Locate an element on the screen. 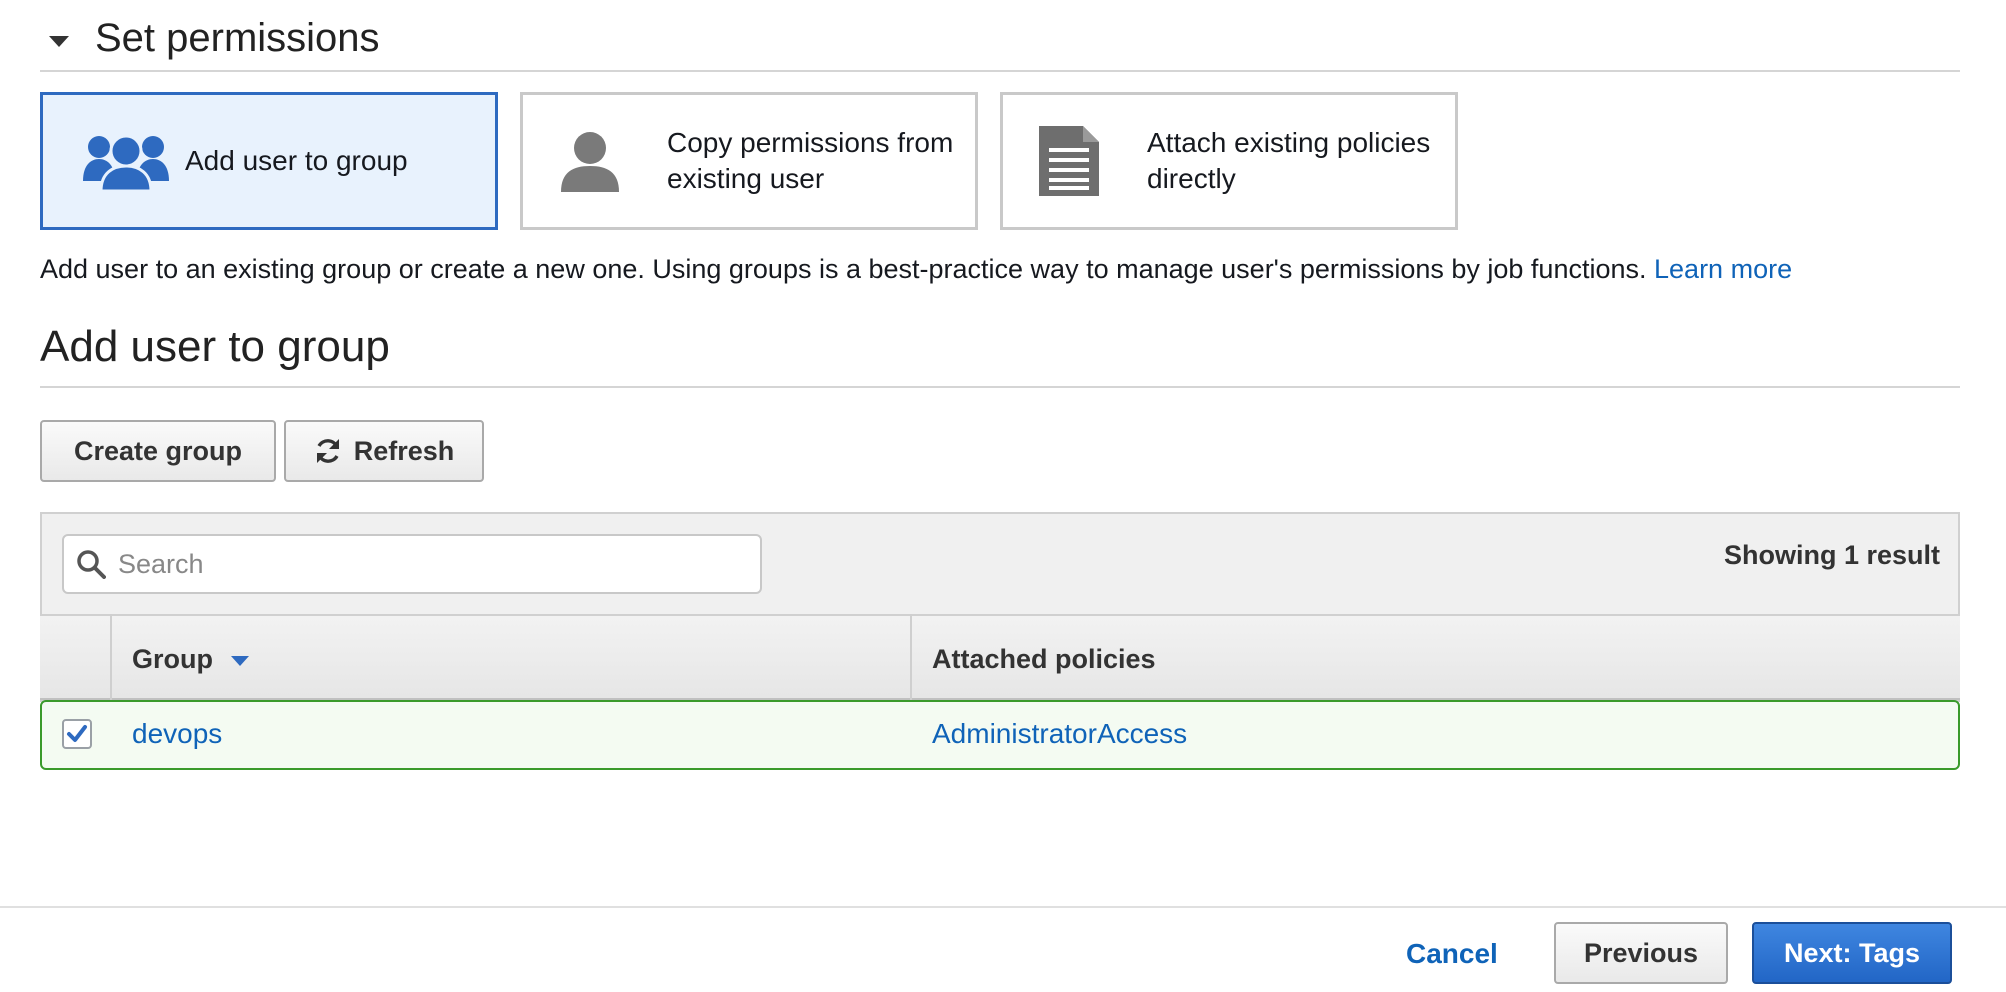  learn-more-link: Learn more is located at coordinates (1723, 269).